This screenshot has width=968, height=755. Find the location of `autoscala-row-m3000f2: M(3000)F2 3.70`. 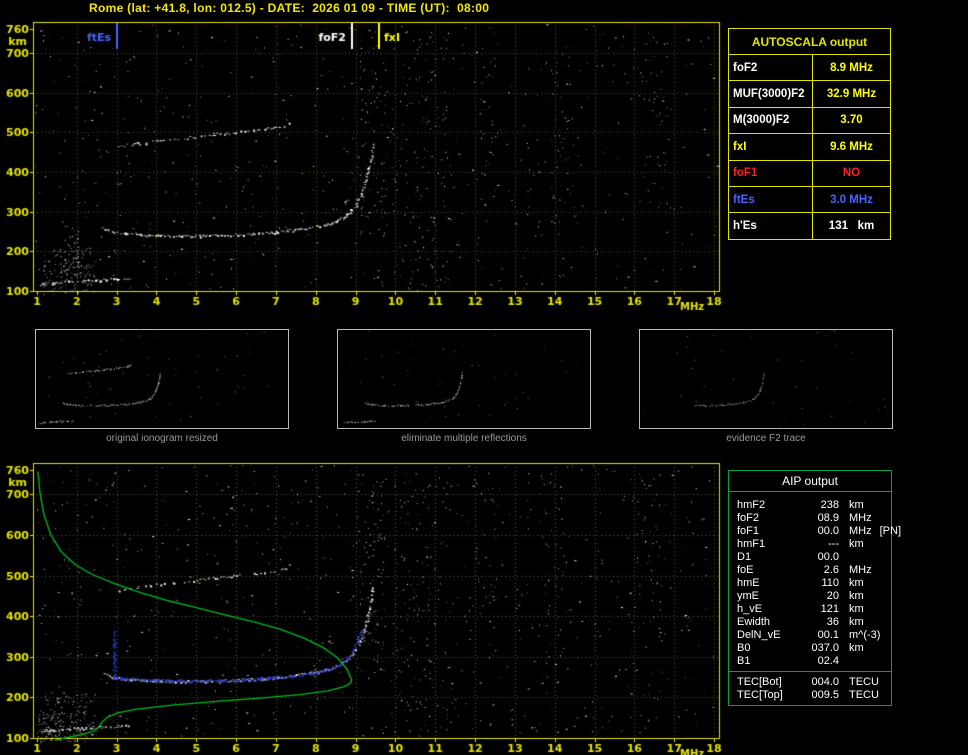

autoscala-row-m3000f2: M(3000)F2 3.70 is located at coordinates (809, 120).